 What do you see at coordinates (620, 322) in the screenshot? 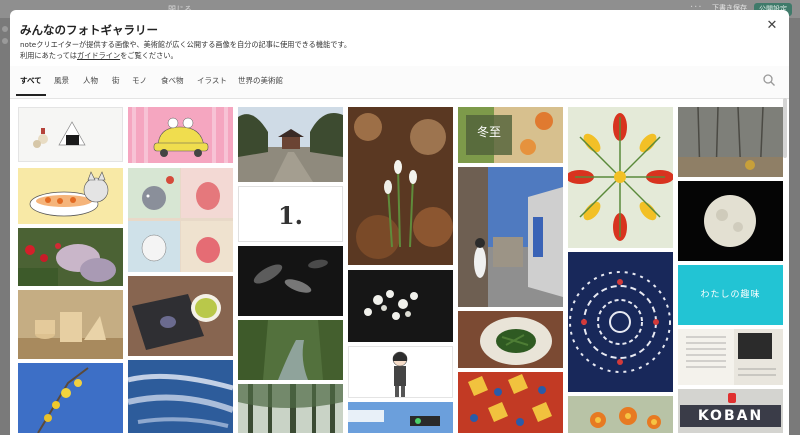
I see `photo-blue-kaleidoscope` at bounding box center [620, 322].